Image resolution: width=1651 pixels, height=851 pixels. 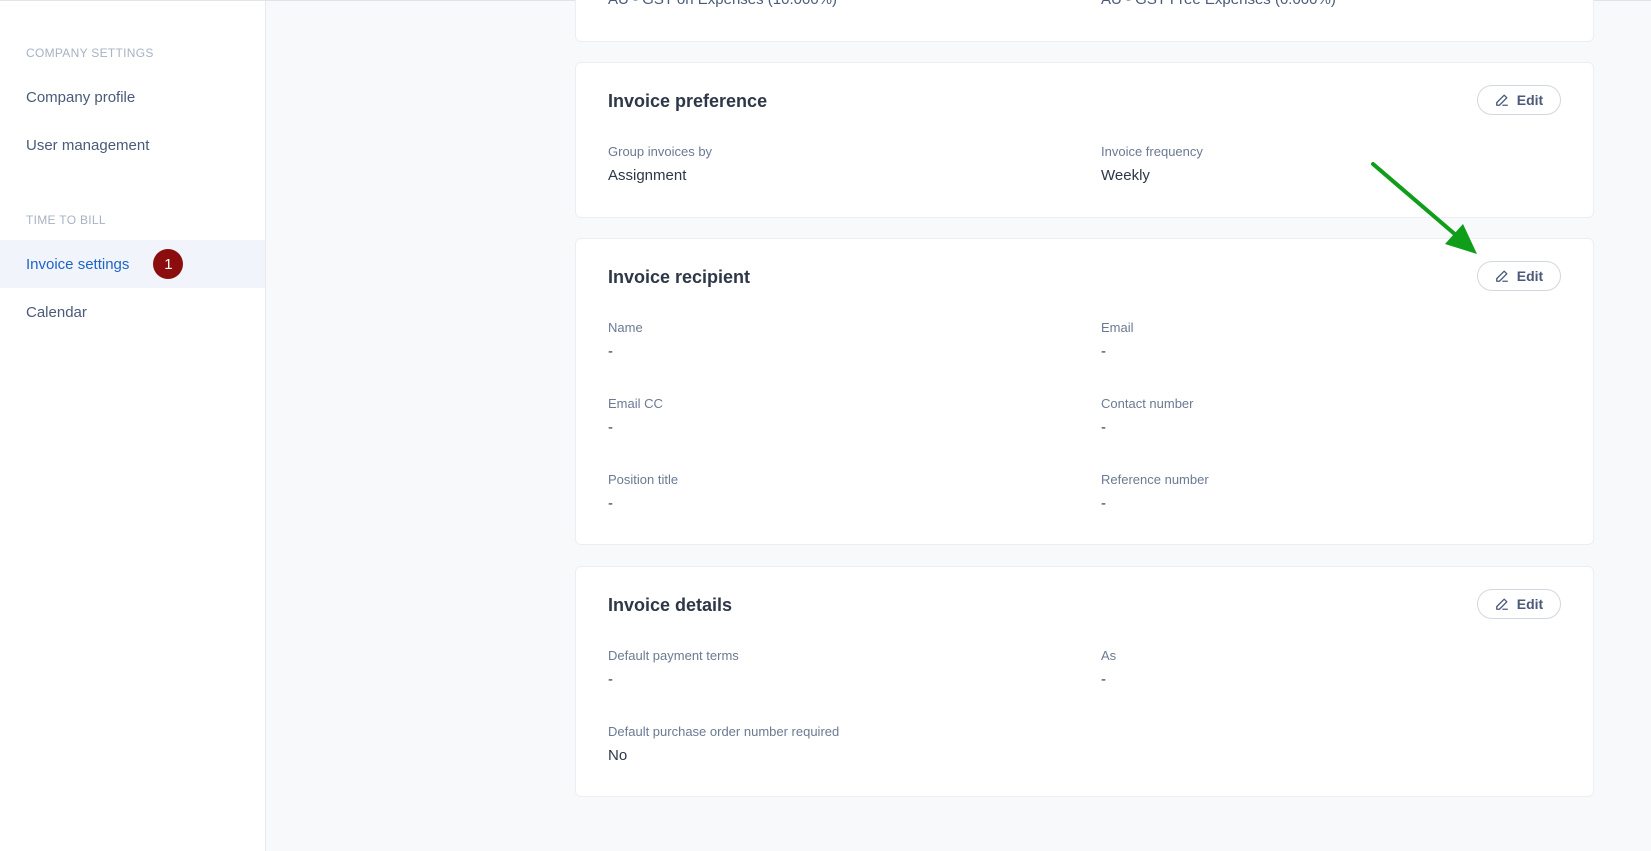 I want to click on sidebar-item-user-management: User management, so click(x=132, y=145).